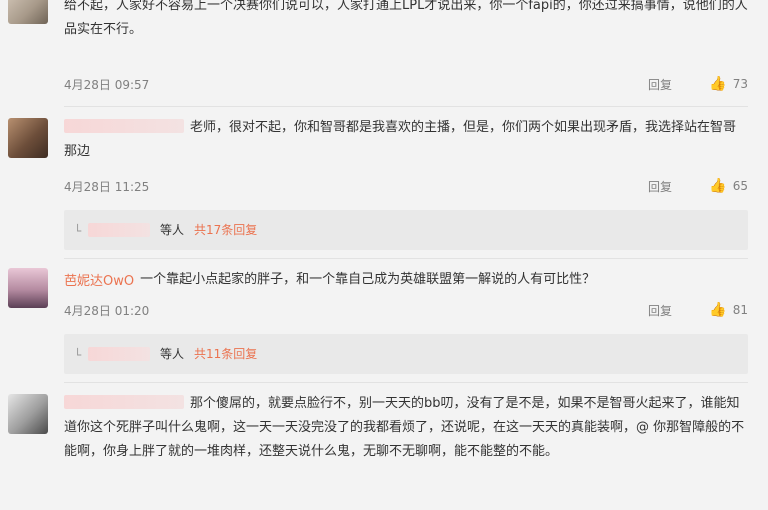  What do you see at coordinates (225, 229) in the screenshot?
I see `sub-reply-more-link: 共17条回复` at bounding box center [225, 229].